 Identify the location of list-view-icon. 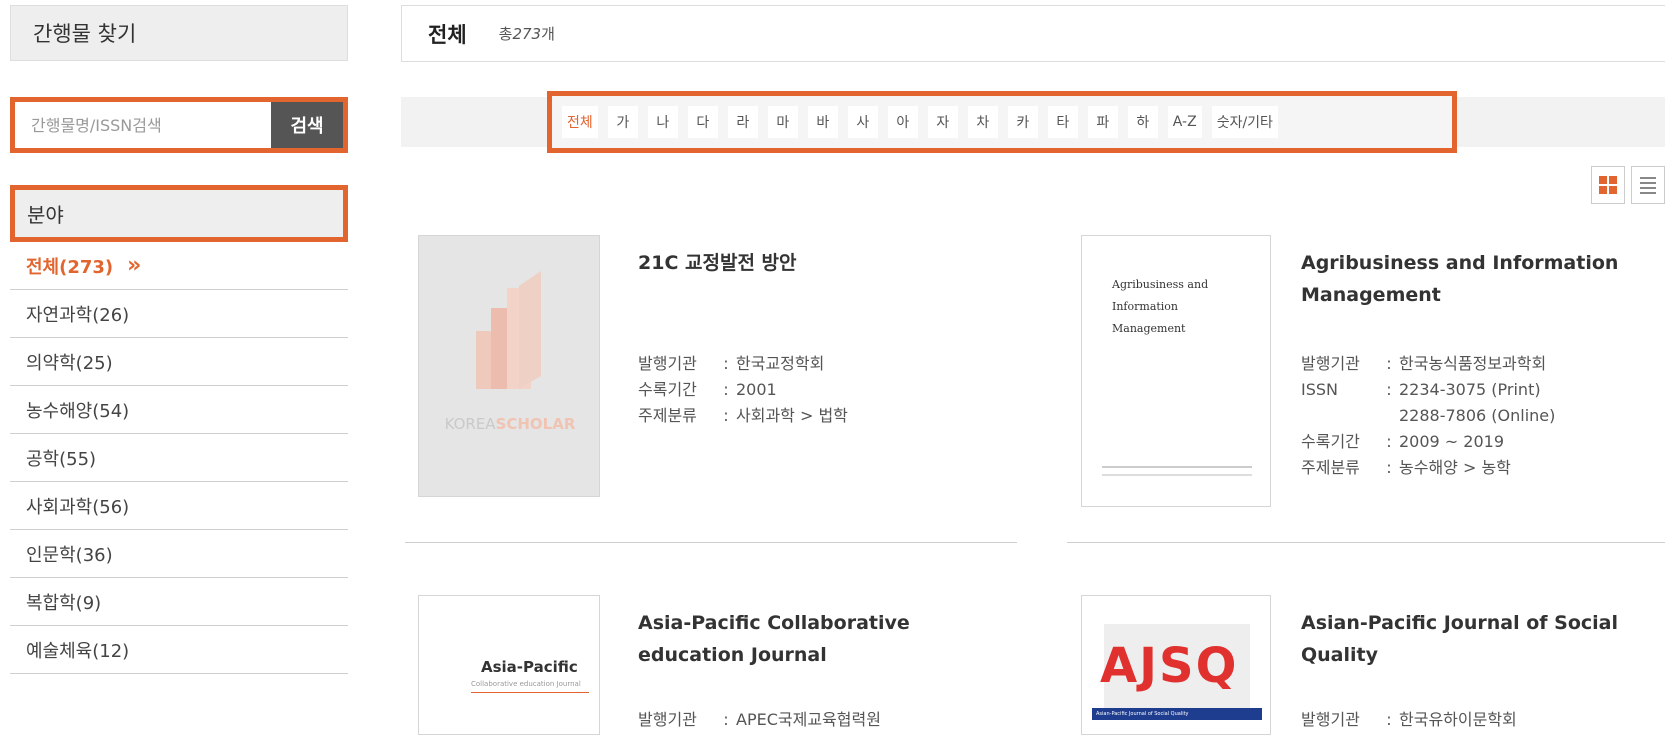
(1648, 185).